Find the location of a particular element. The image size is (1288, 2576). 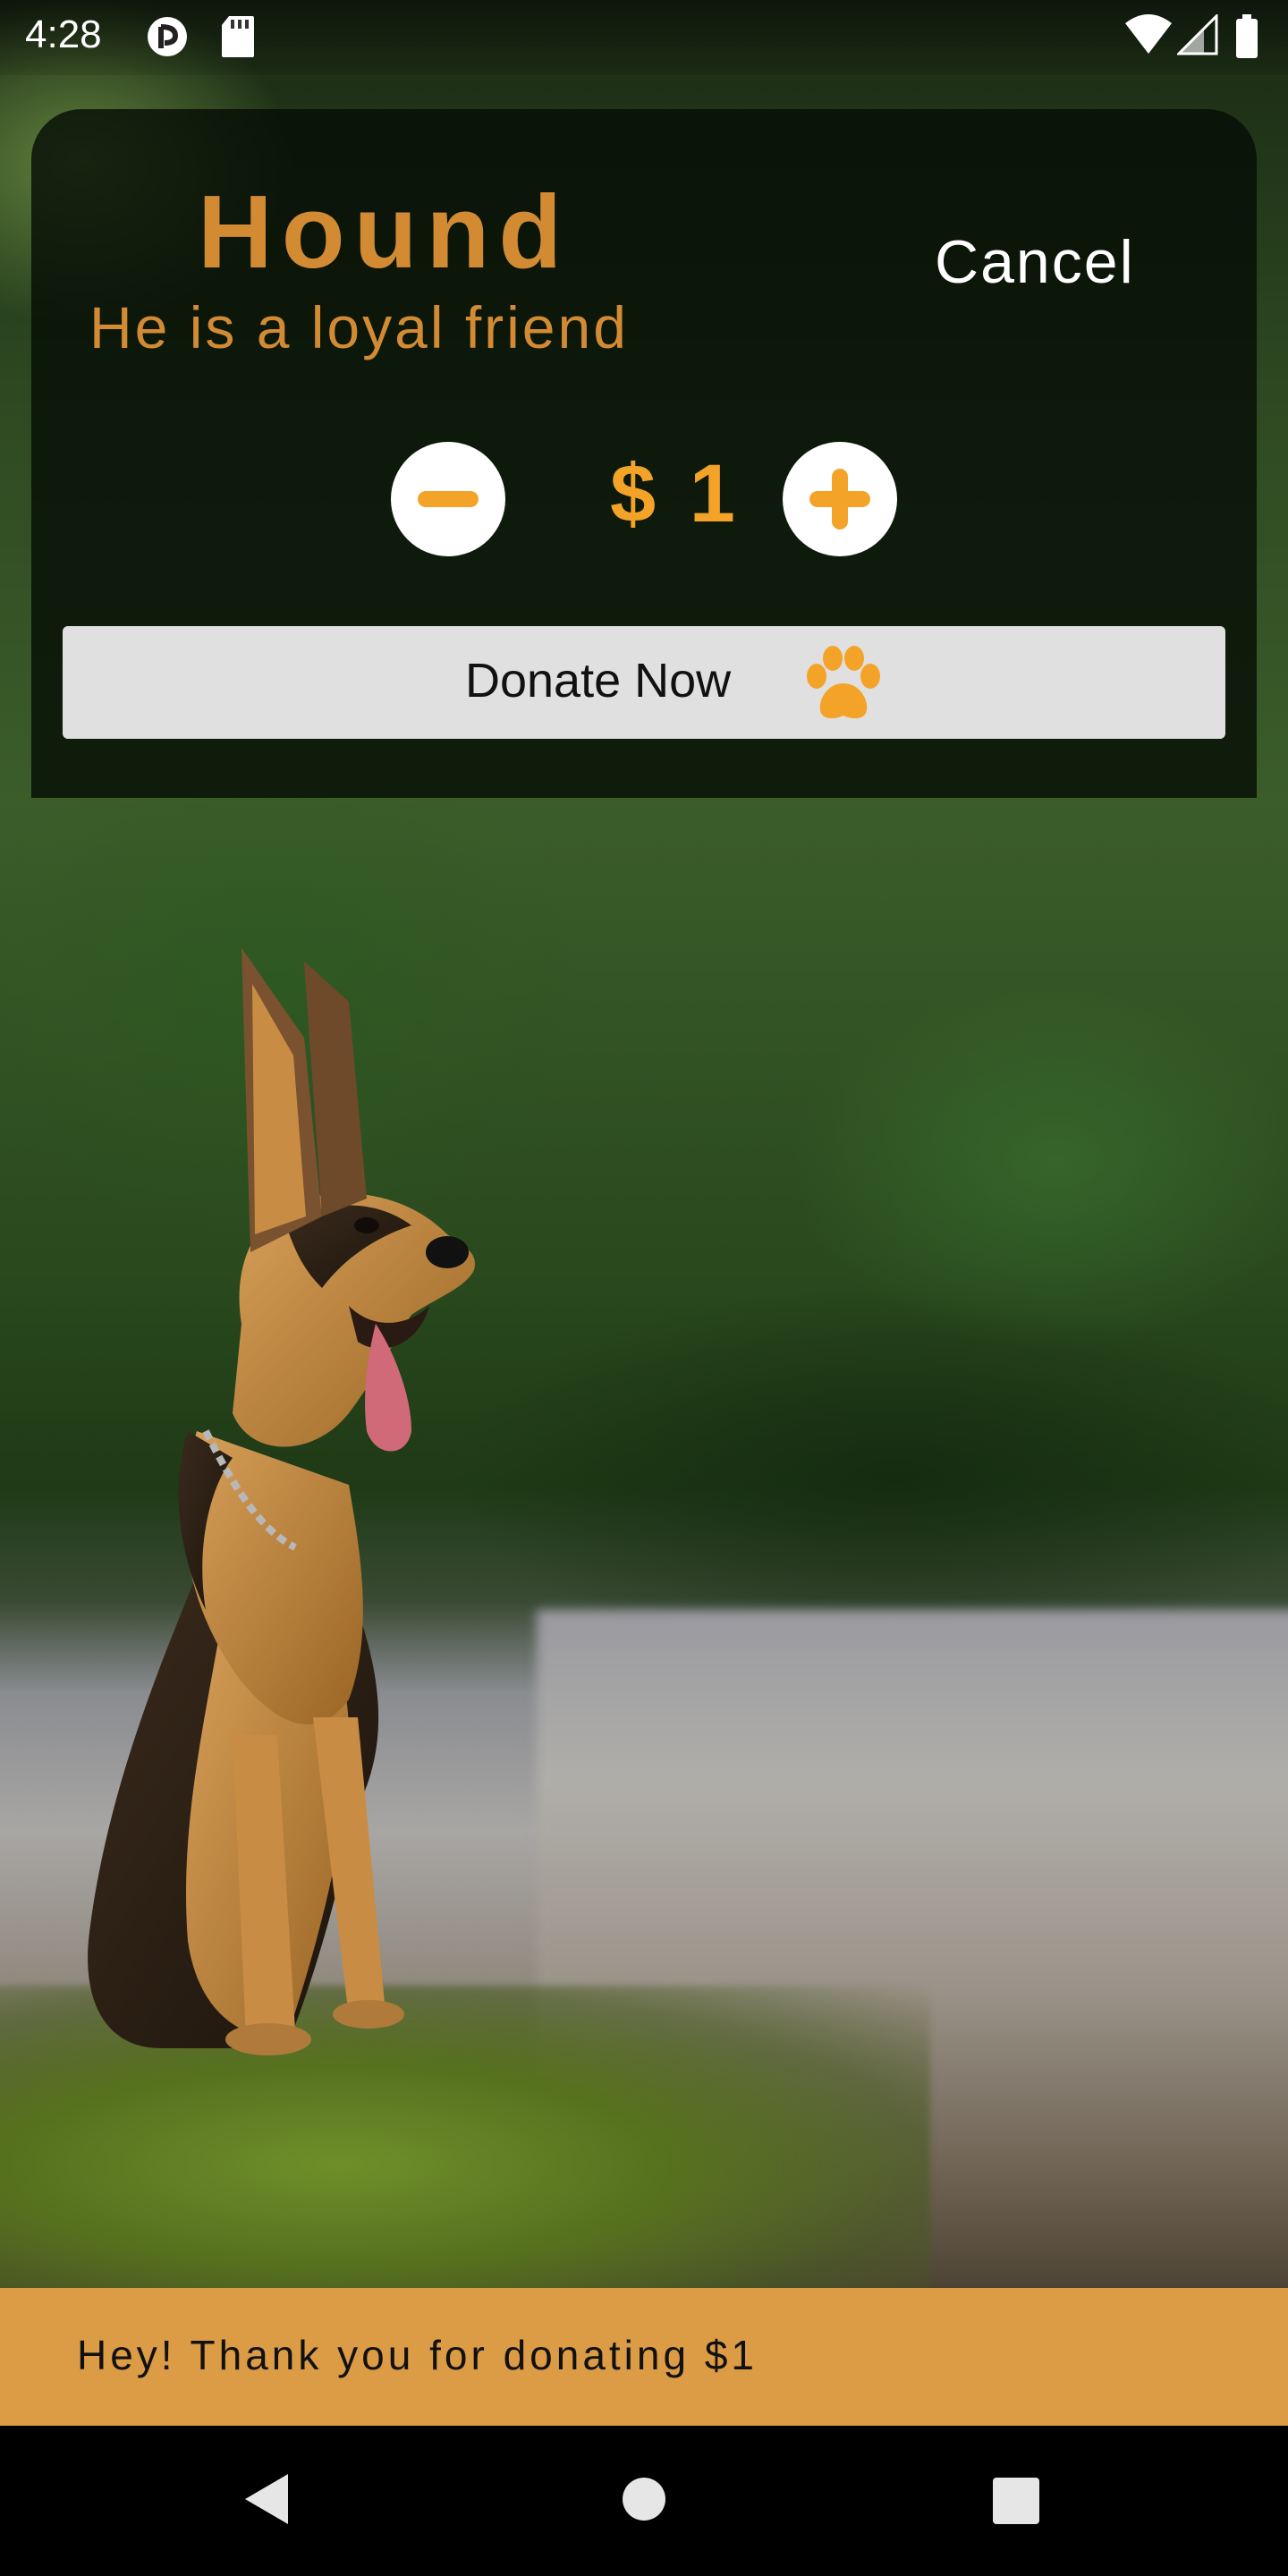

back-icon is located at coordinates (267, 2499).